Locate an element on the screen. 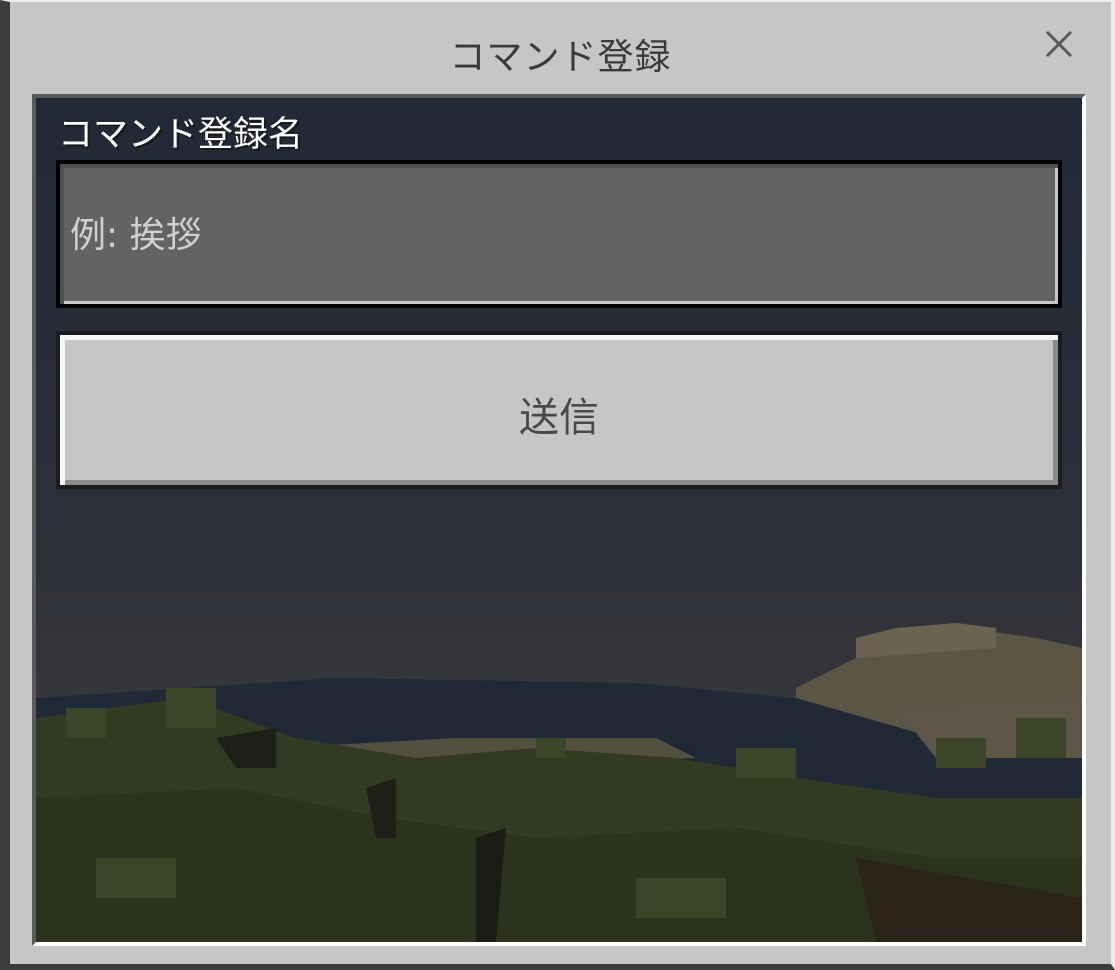 This screenshot has width=1115, height=970. command-name-field is located at coordinates (559, 234).